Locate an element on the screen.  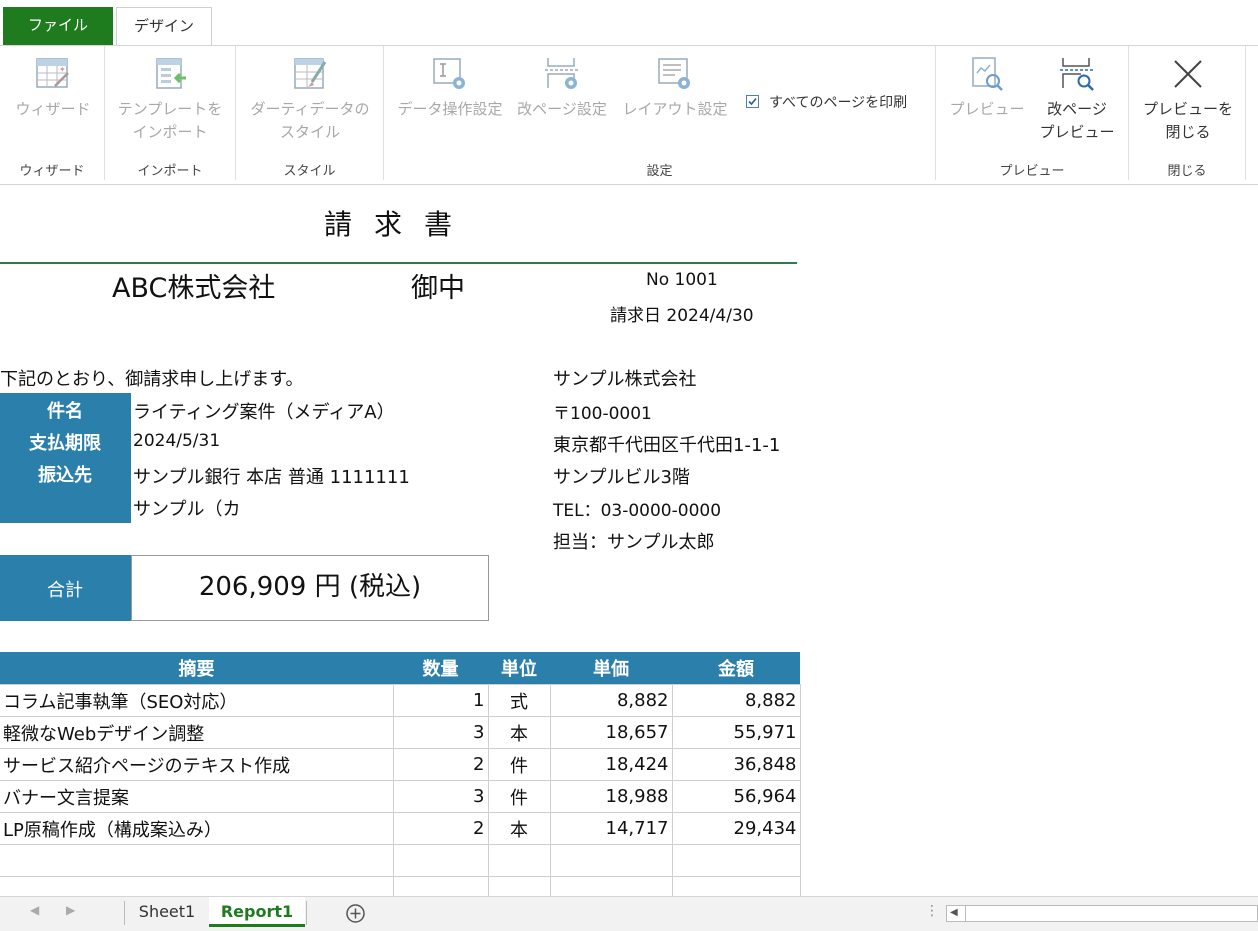
client-name: ABC株式会社 is located at coordinates (194, 288).